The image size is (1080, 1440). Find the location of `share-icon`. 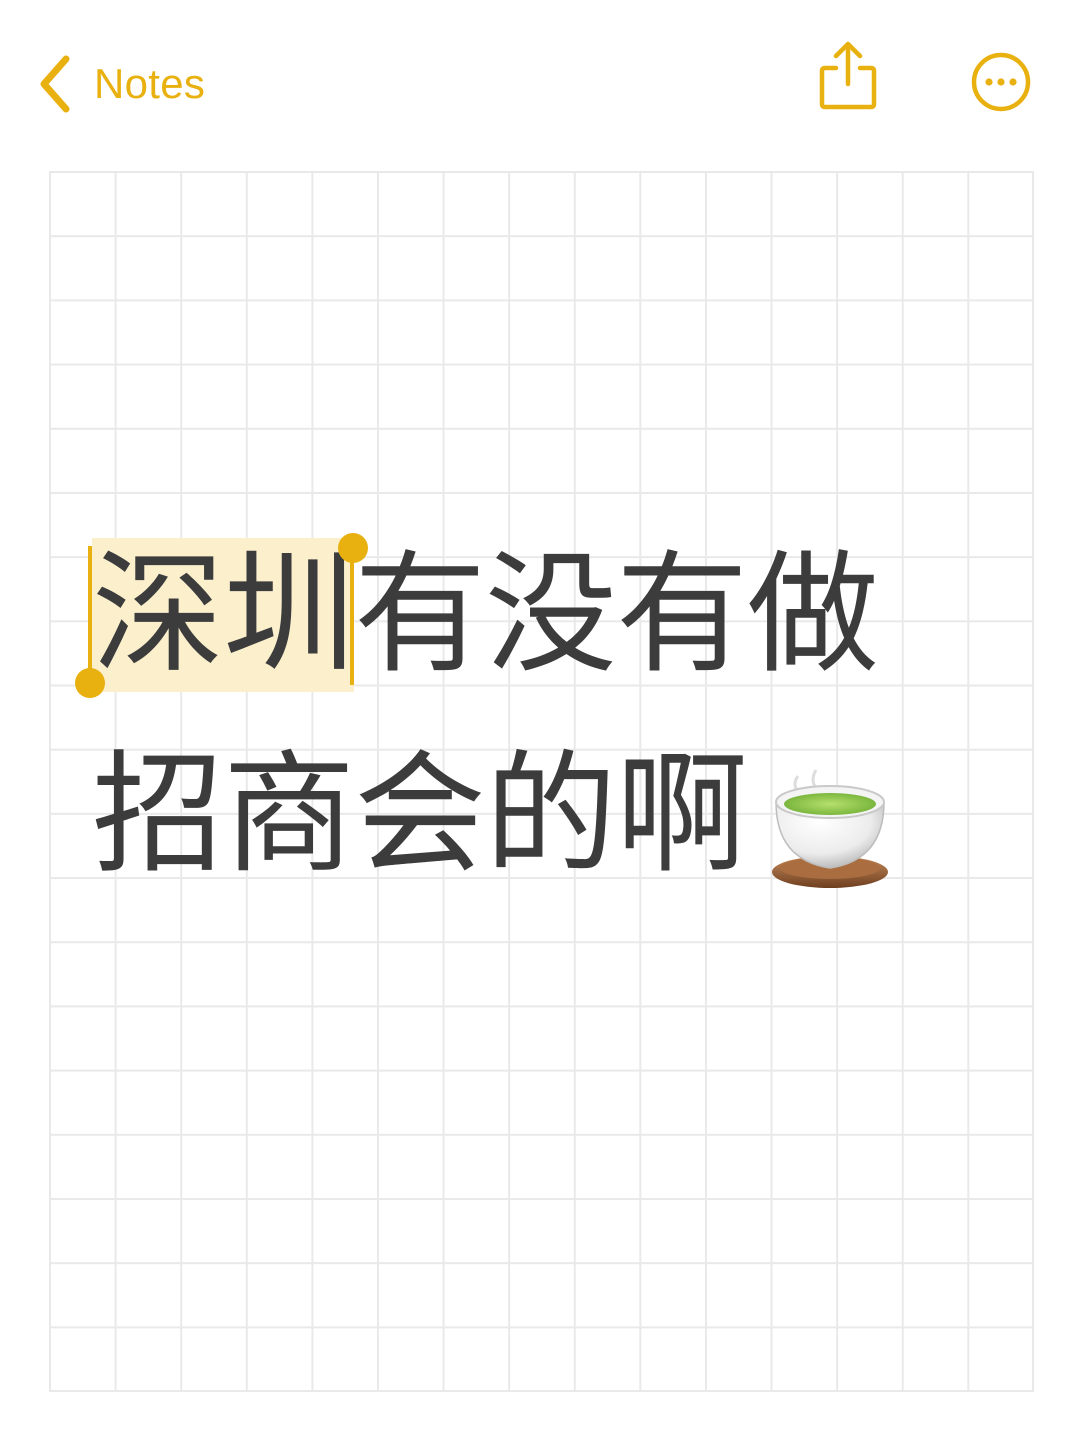

share-icon is located at coordinates (848, 75).